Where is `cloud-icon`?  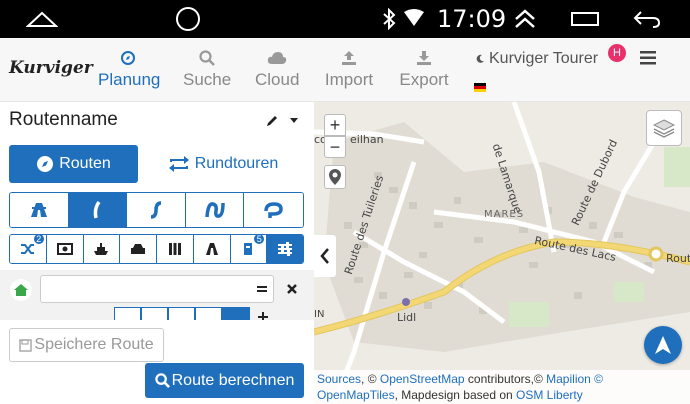
cloud-icon is located at coordinates (277, 58).